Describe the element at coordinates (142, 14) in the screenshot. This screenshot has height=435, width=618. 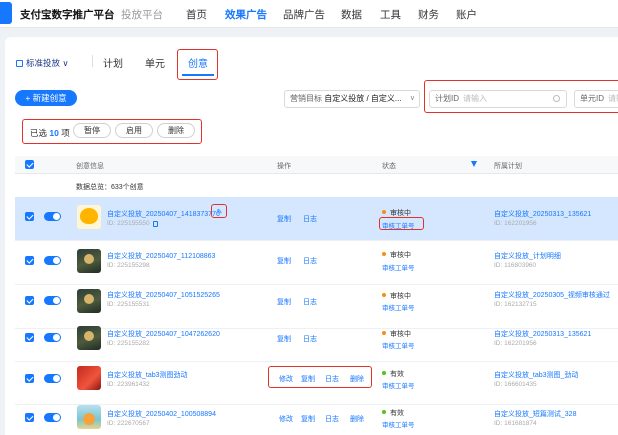
I see `platform-label: 投放平台` at that location.